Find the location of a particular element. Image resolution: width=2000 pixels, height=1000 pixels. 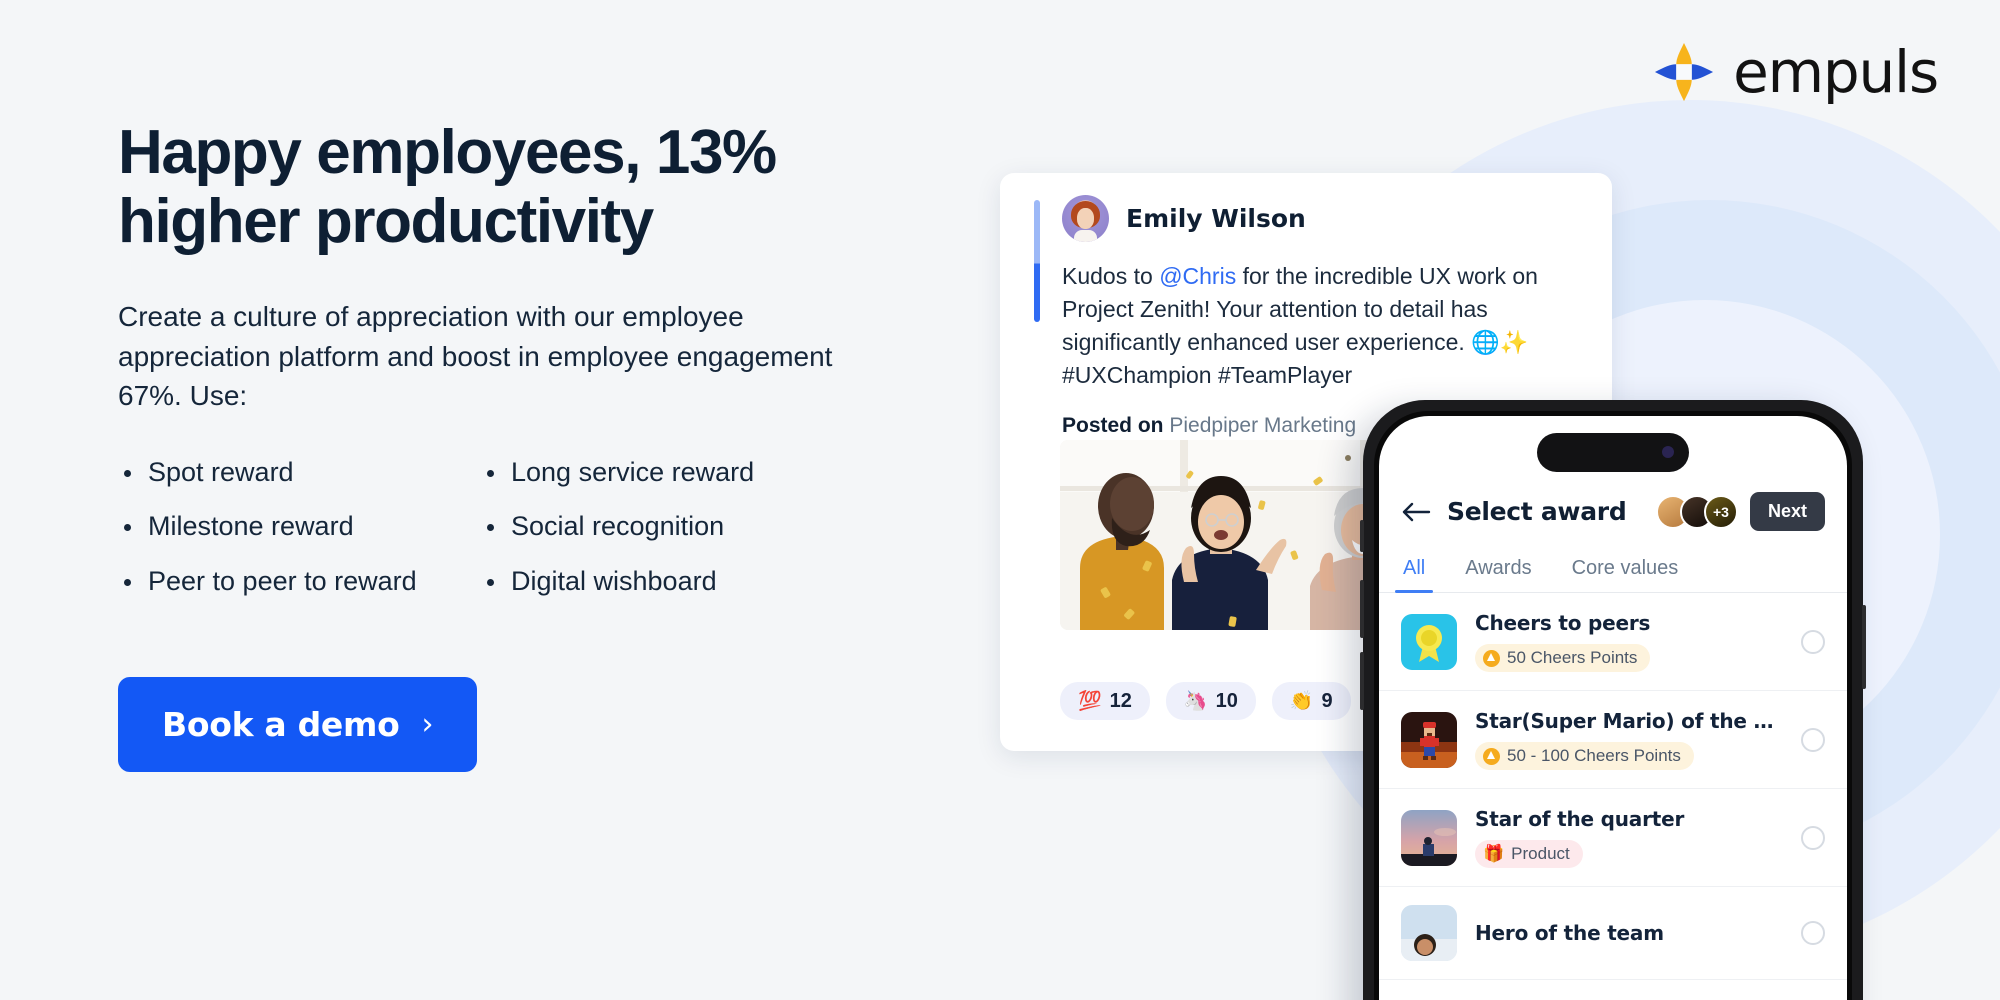

four-point-star-icon is located at coordinates (1684, 72).